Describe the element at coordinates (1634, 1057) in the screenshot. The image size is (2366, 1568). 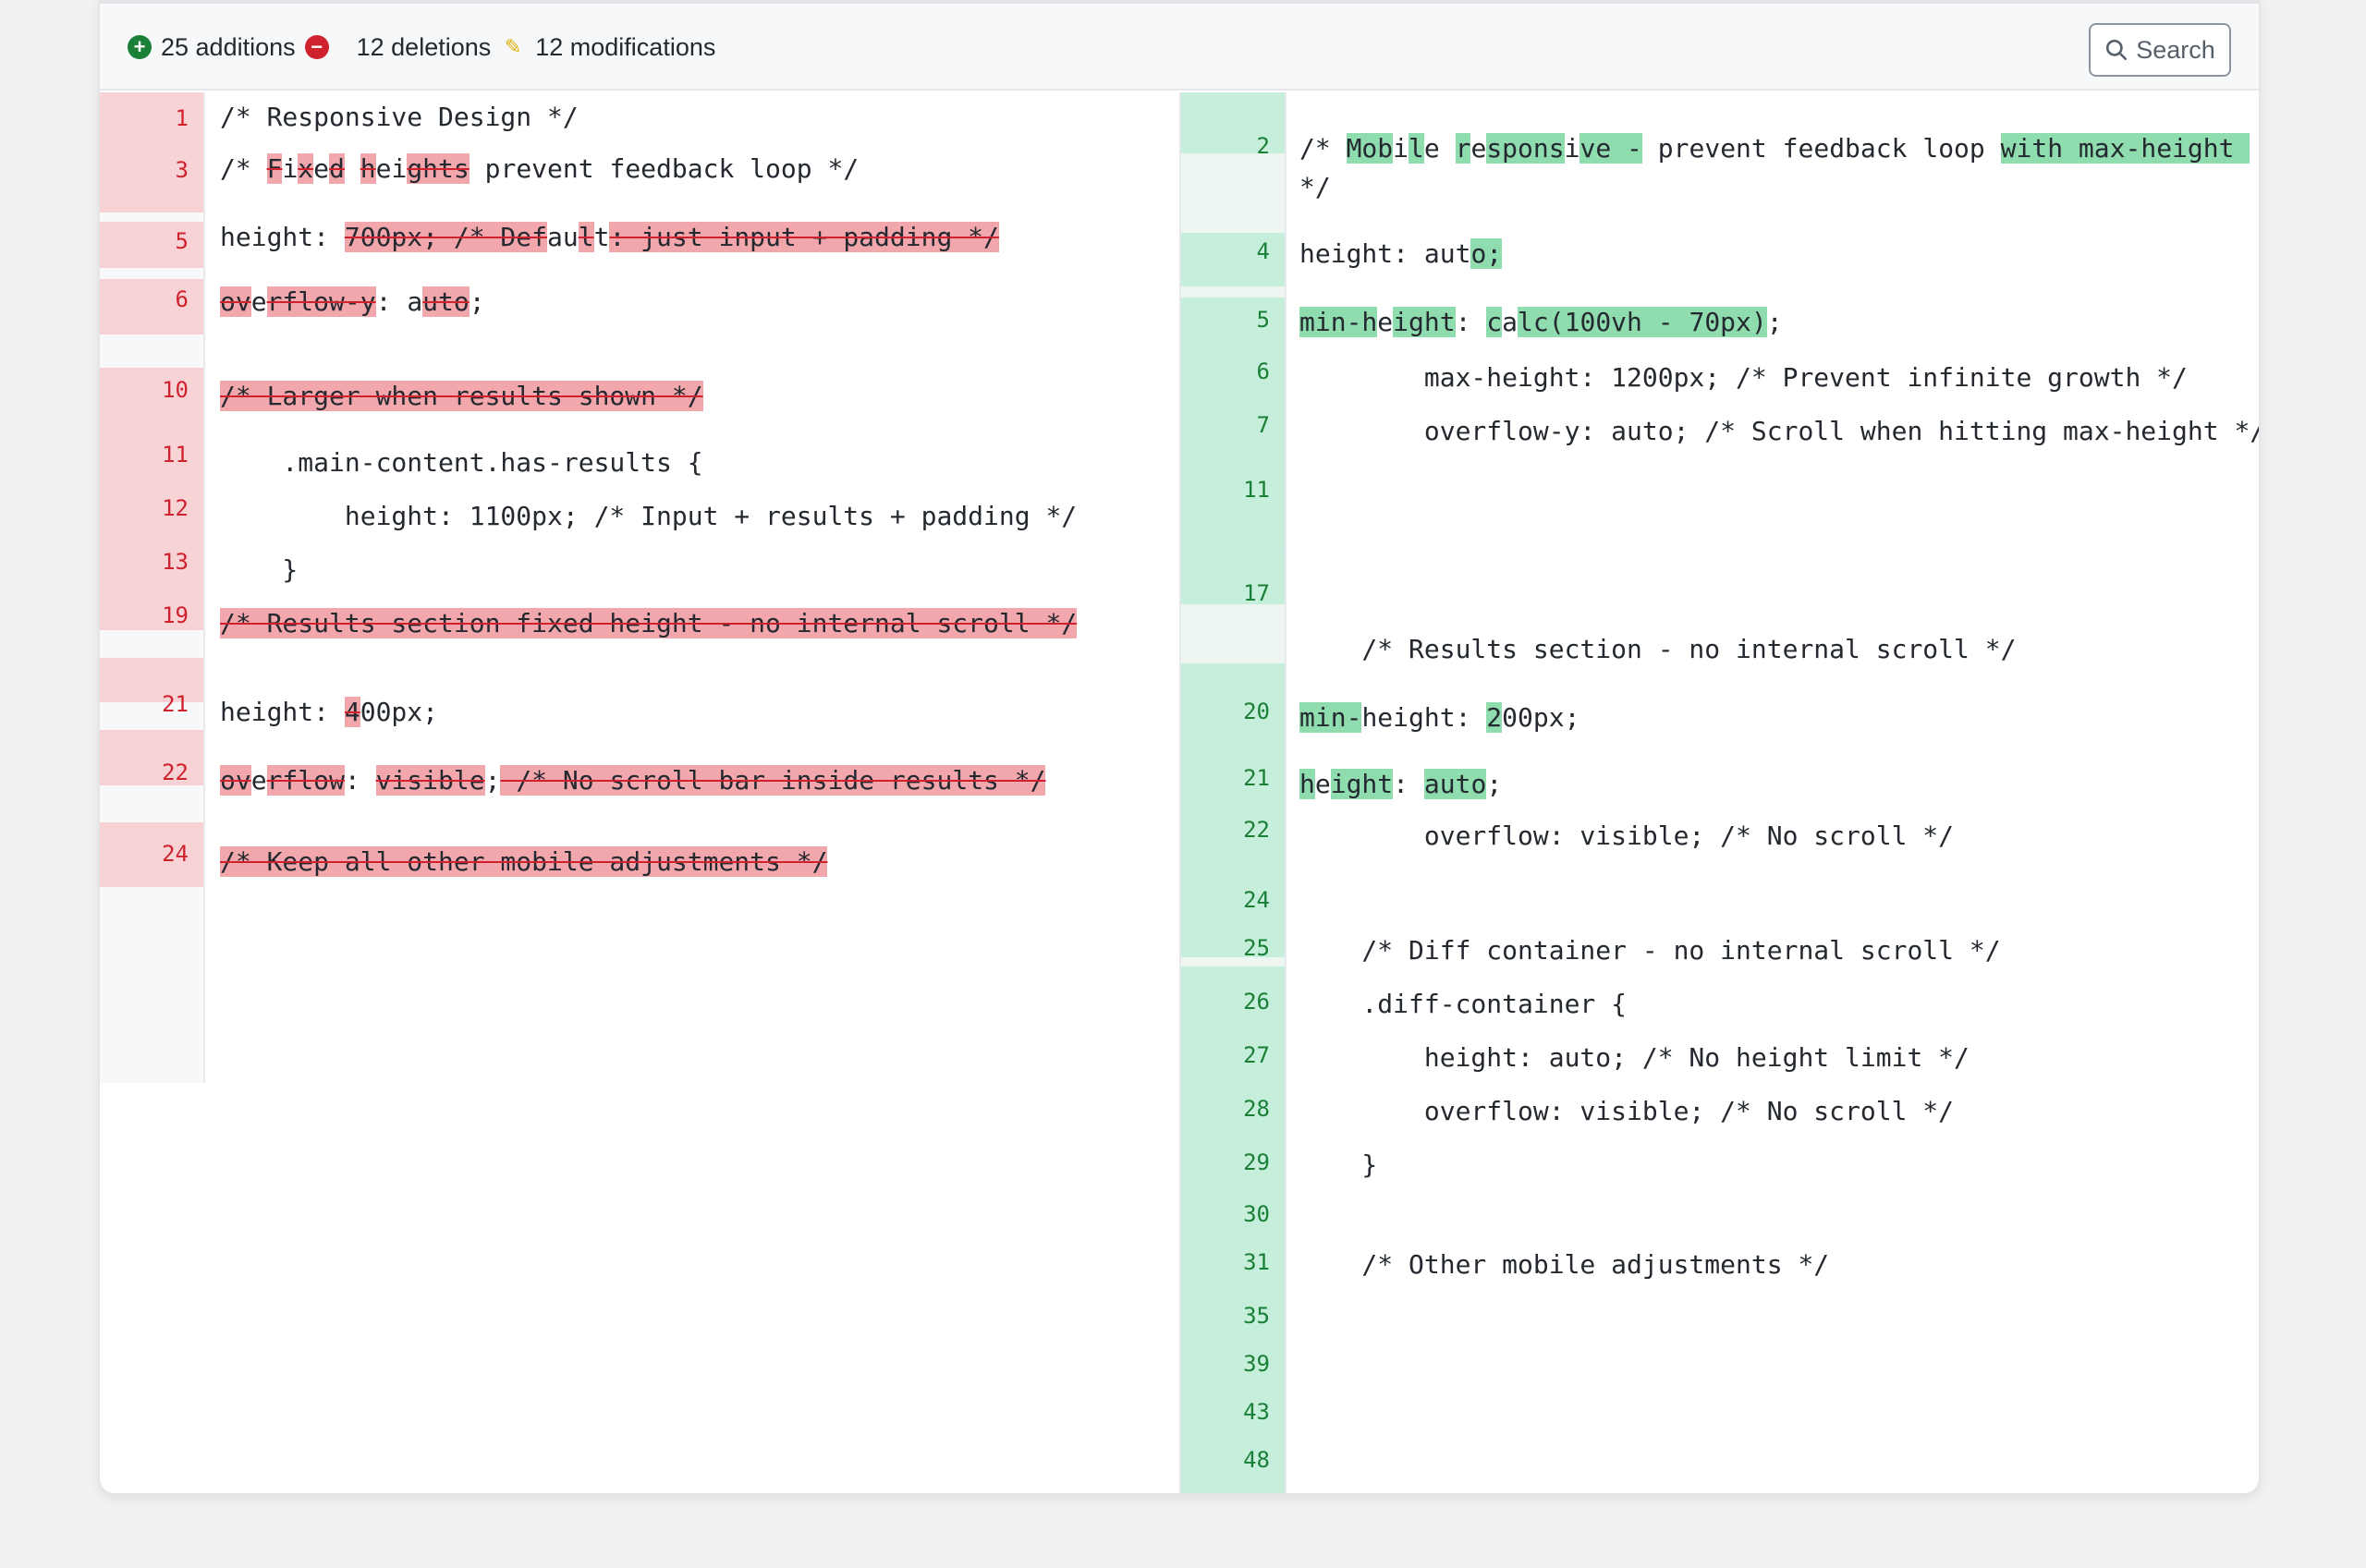
I see `code-text: height: auto; /* No height limit */` at that location.